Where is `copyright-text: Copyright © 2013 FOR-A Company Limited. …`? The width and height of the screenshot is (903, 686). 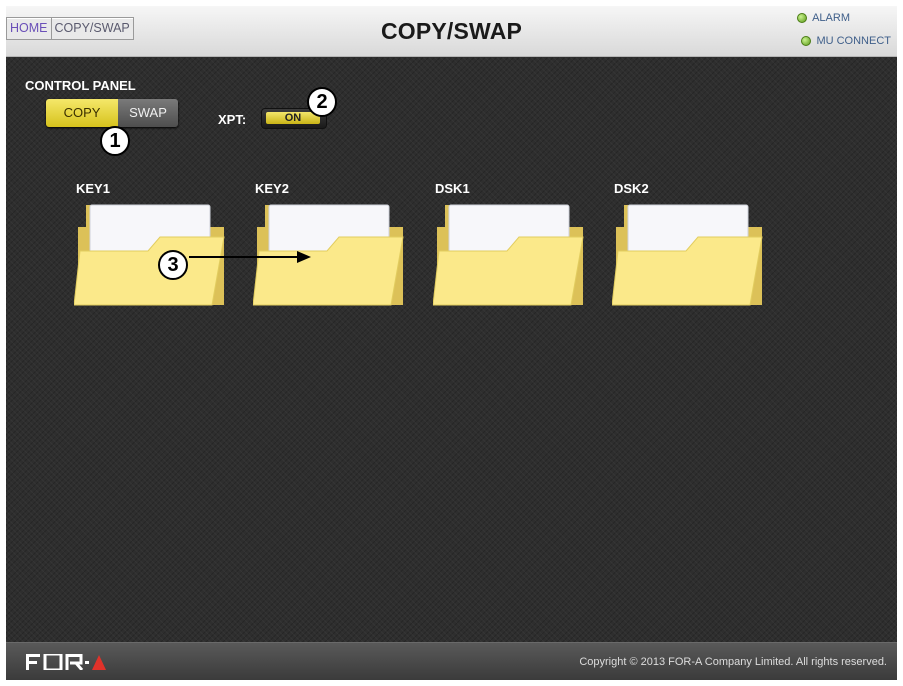 copyright-text: Copyright © 2013 FOR-A Company Limited. … is located at coordinates (733, 662).